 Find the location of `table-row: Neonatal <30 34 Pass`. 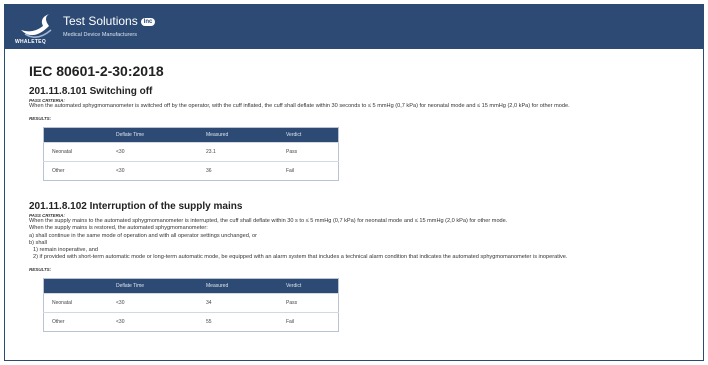

table-row: Neonatal <30 34 Pass is located at coordinates (191, 303).